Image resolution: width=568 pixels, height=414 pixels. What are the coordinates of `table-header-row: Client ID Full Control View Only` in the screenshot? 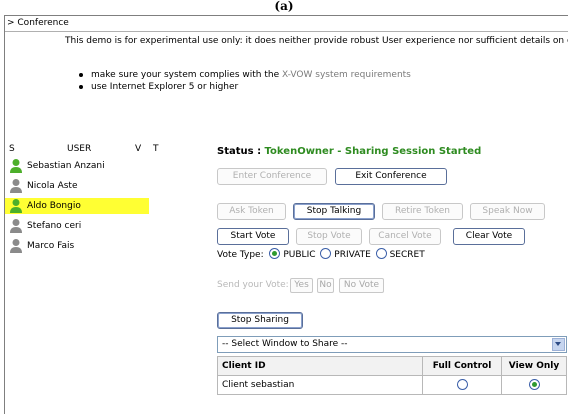 It's located at (392, 366).